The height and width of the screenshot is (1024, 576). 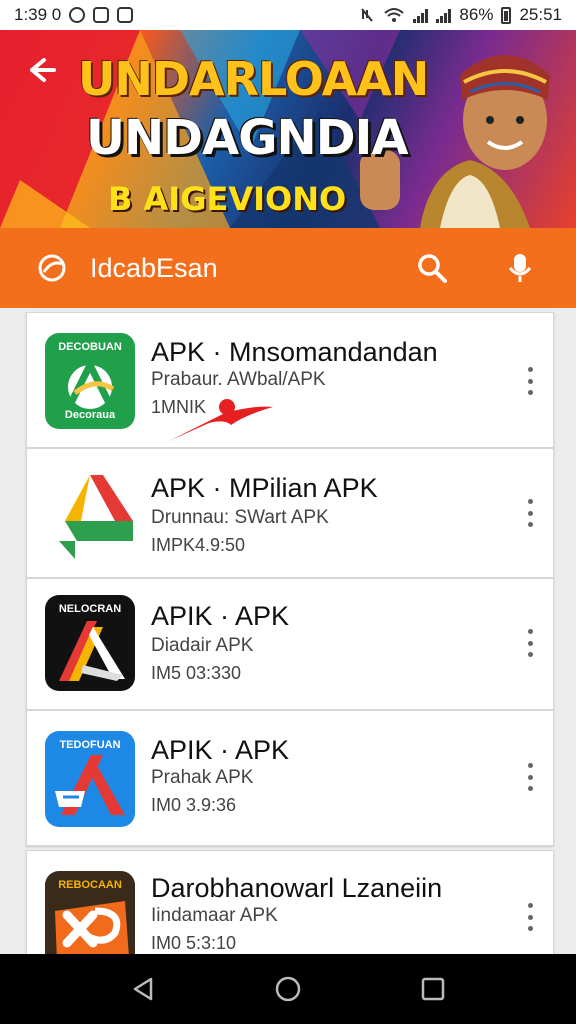 I want to click on abstract-r-icon, so click(x=92, y=931).